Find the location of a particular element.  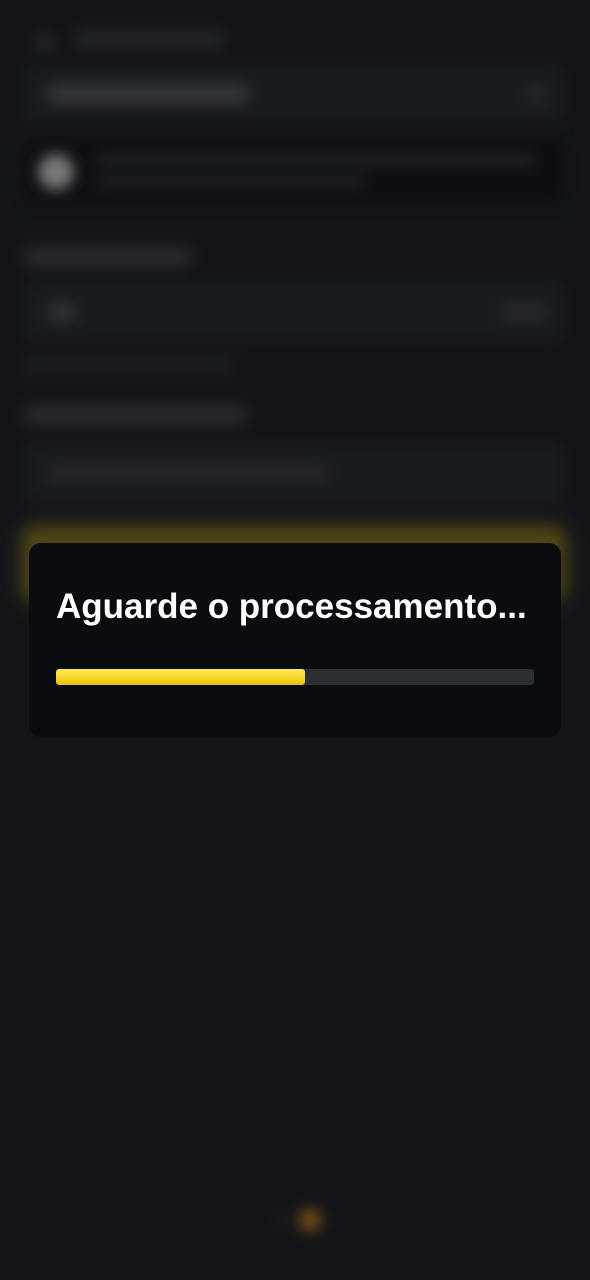

progress-bar is located at coordinates (295, 677).